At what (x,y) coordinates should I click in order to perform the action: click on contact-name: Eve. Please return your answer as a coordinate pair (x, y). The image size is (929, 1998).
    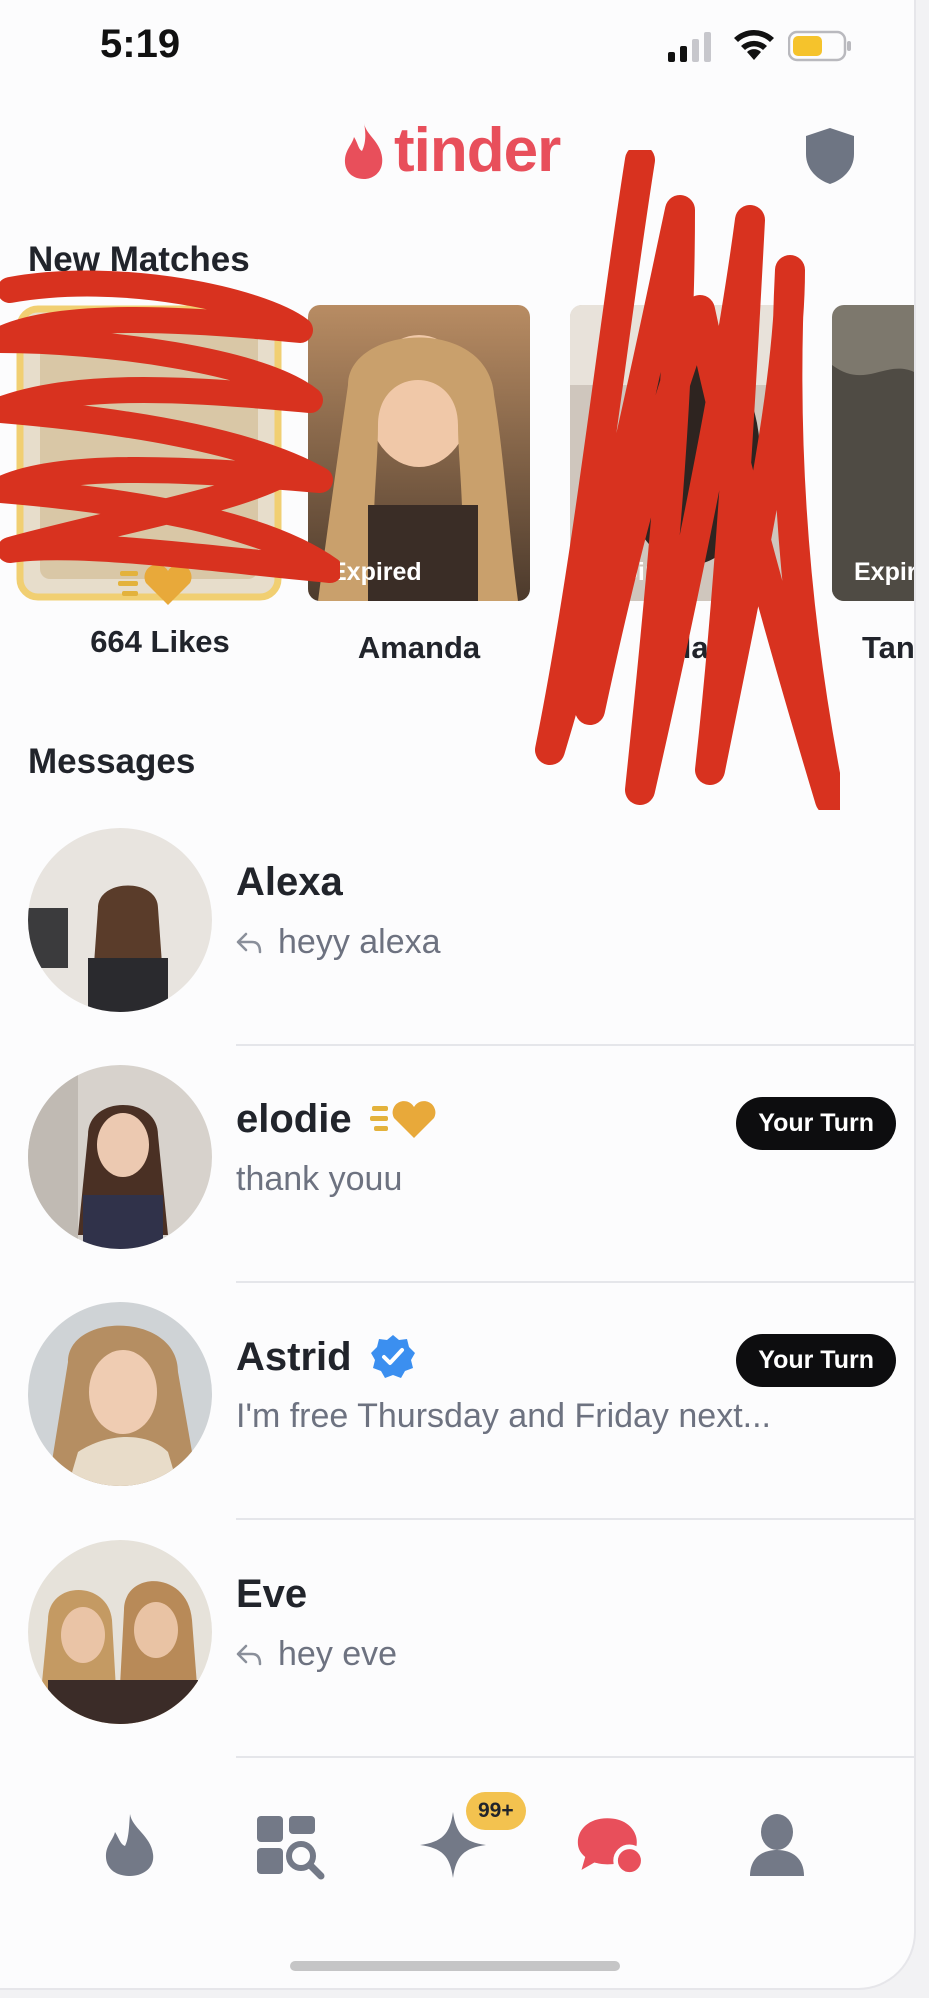
    Looking at the image, I should click on (271, 1594).